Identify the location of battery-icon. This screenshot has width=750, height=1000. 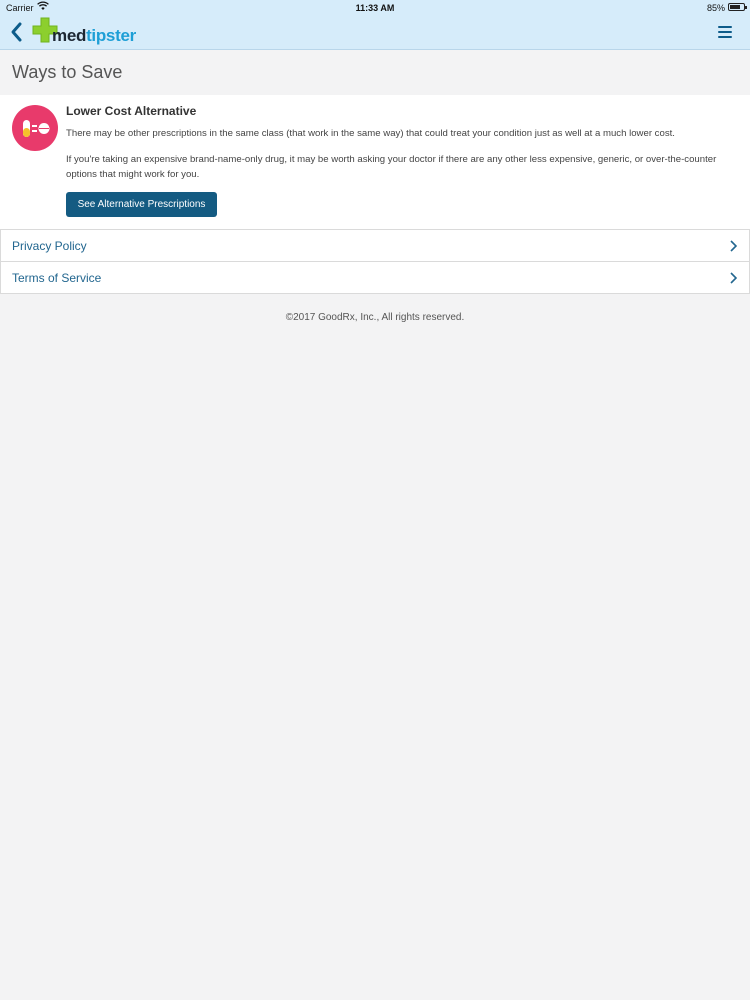
(737, 7).